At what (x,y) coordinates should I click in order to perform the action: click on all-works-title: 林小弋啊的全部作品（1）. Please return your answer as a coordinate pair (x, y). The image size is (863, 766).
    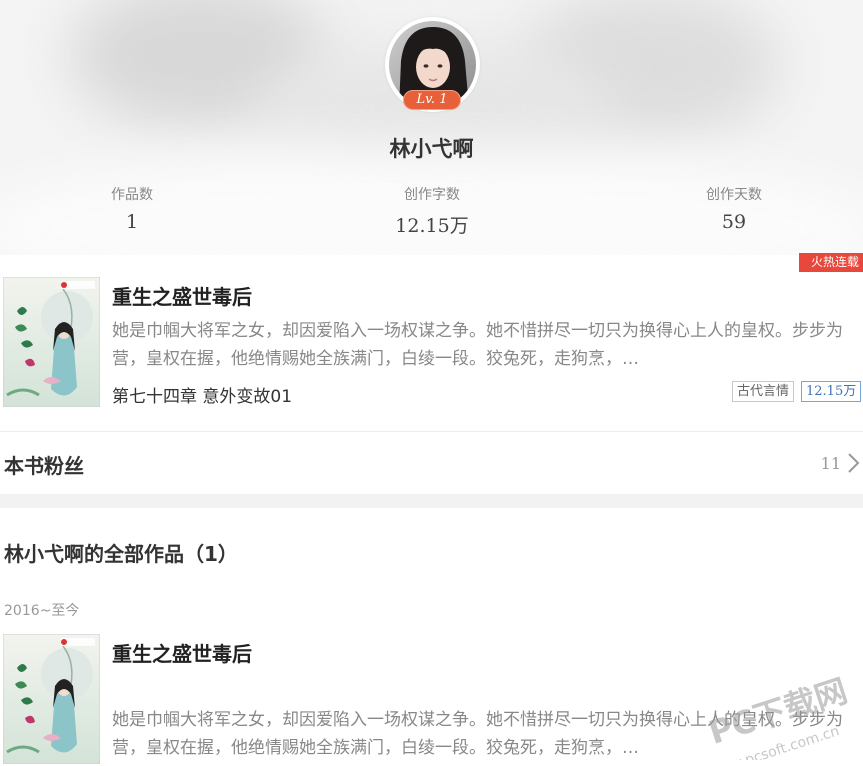
    Looking at the image, I should click on (121, 554).